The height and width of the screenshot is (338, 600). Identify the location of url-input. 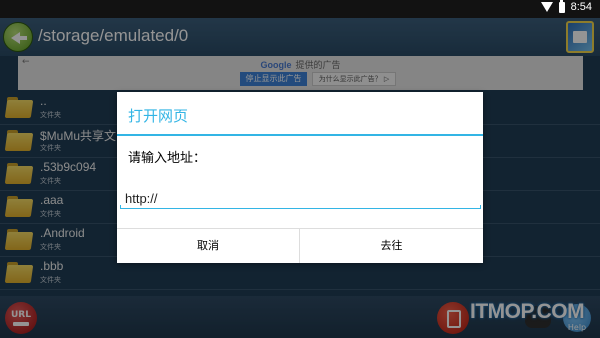
(300, 198).